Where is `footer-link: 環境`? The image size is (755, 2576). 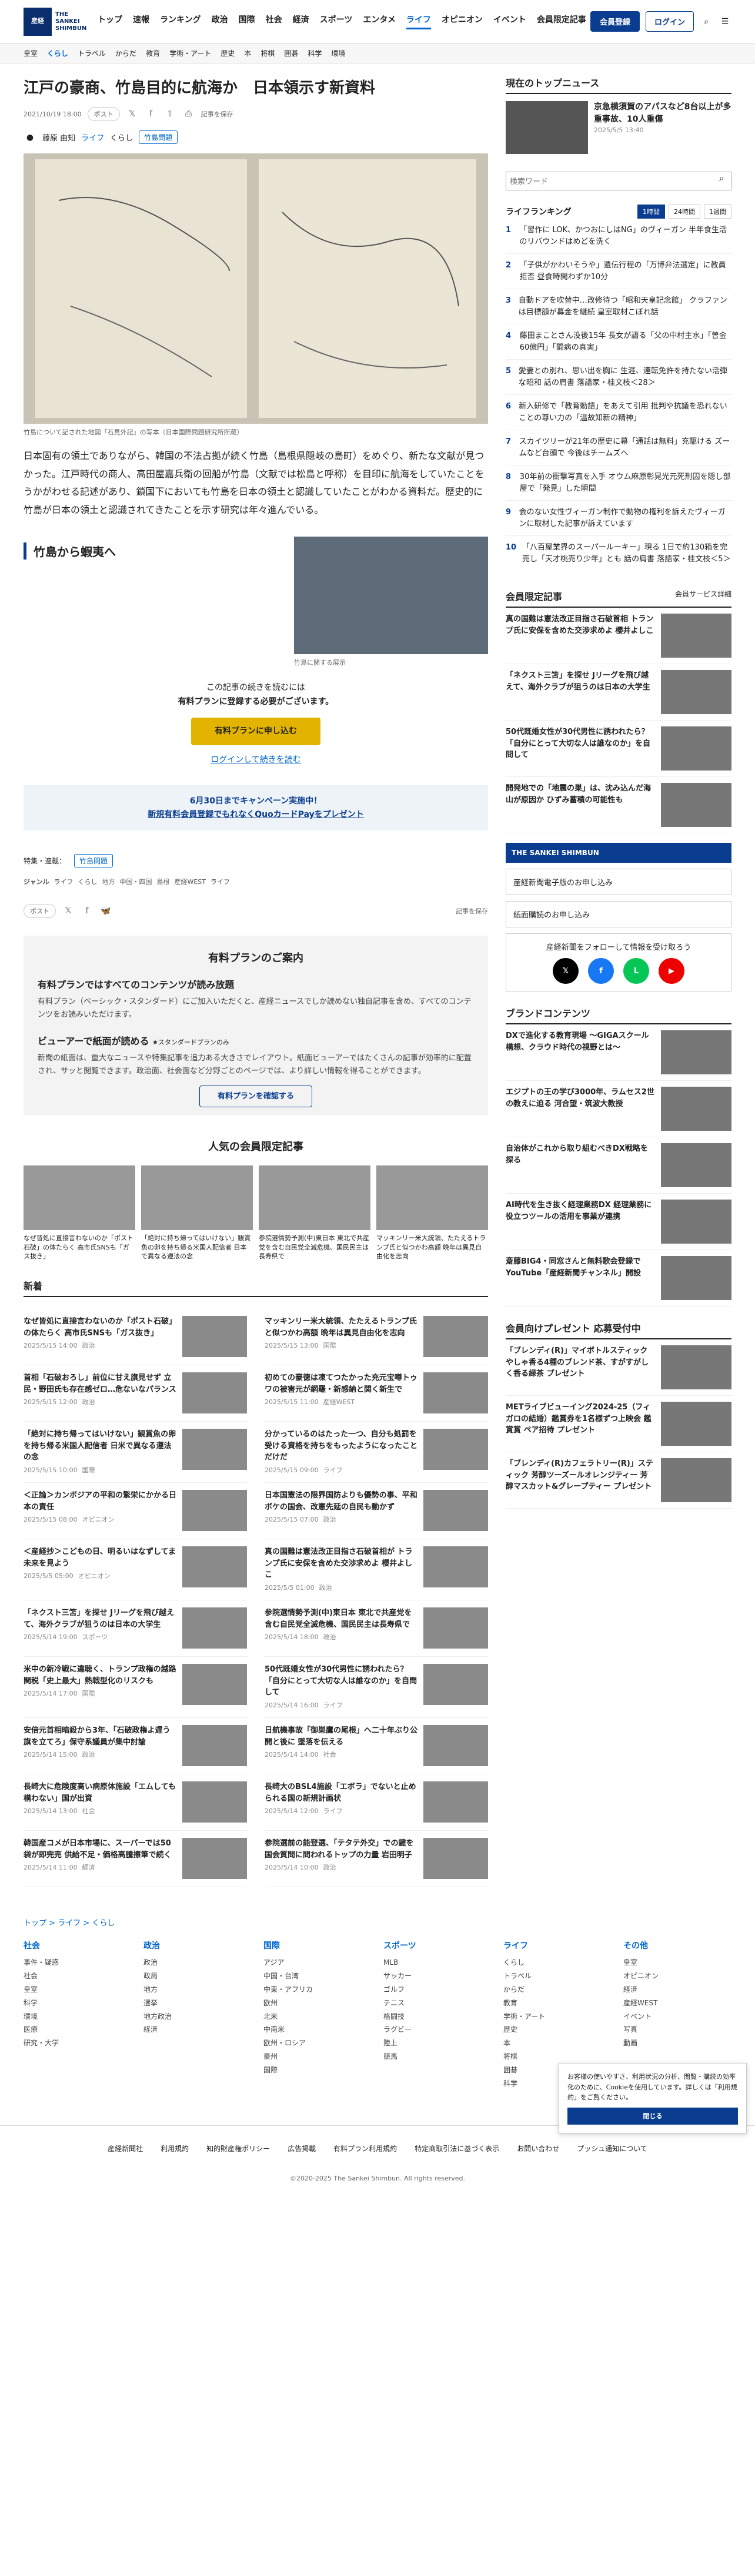 footer-link: 環境 is located at coordinates (78, 2017).